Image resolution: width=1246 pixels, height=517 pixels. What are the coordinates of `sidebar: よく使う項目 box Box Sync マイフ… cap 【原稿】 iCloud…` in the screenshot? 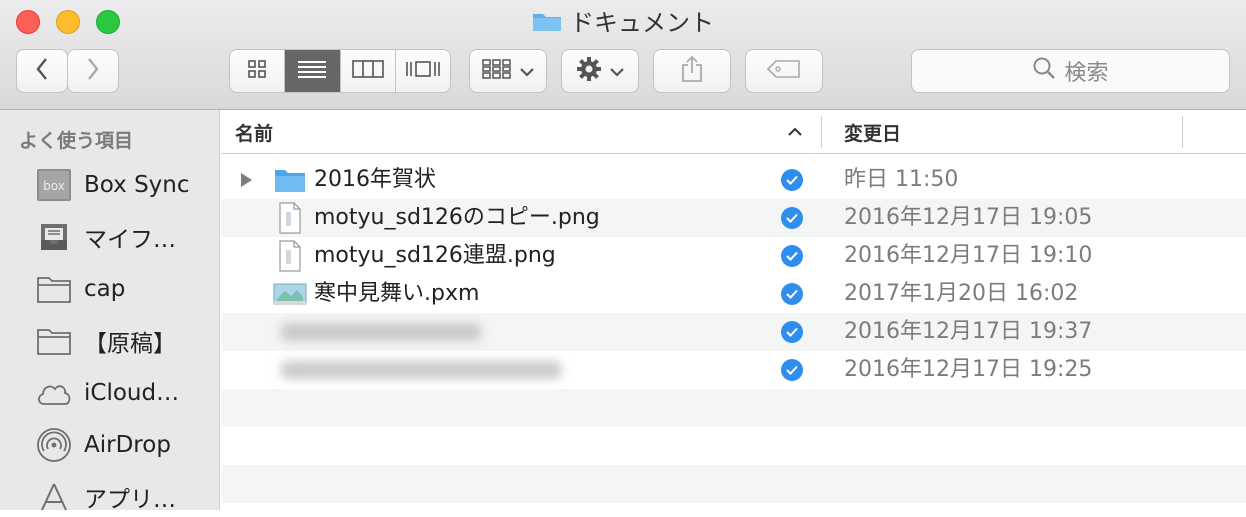 It's located at (110, 311).